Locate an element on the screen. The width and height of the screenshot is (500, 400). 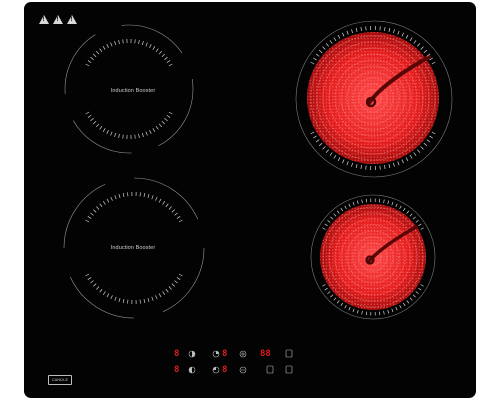
zone-top-right is located at coordinates (374, 99).